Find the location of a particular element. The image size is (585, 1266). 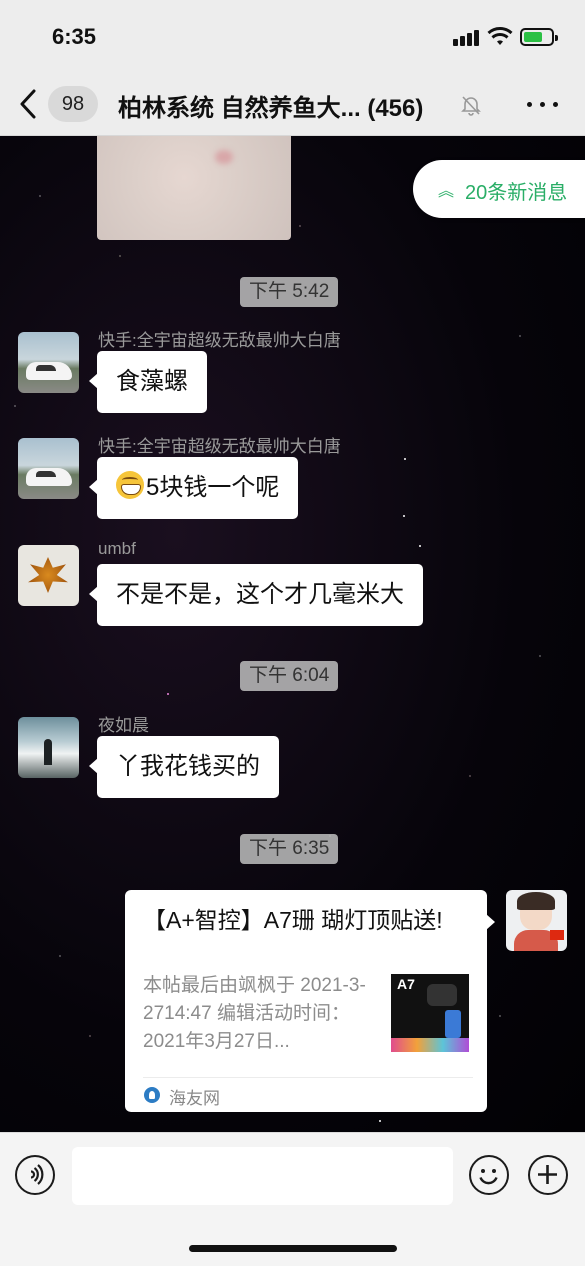

chevron-left-icon is located at coordinates (28, 104).